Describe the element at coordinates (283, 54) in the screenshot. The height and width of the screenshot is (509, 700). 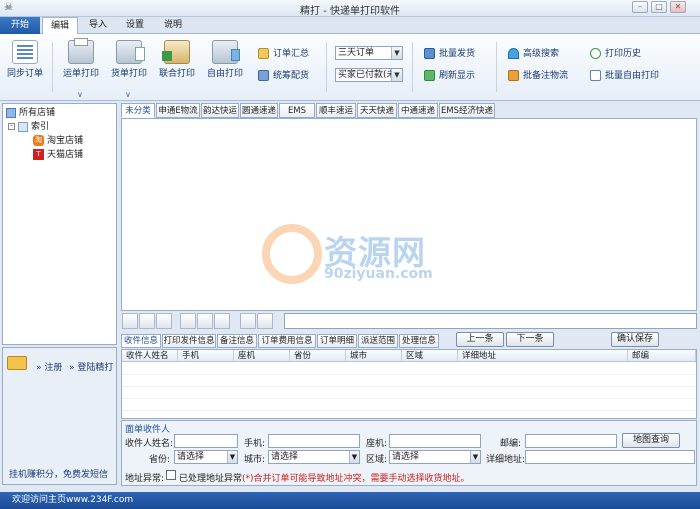
I see `order-summary-button: 订单汇总` at that location.